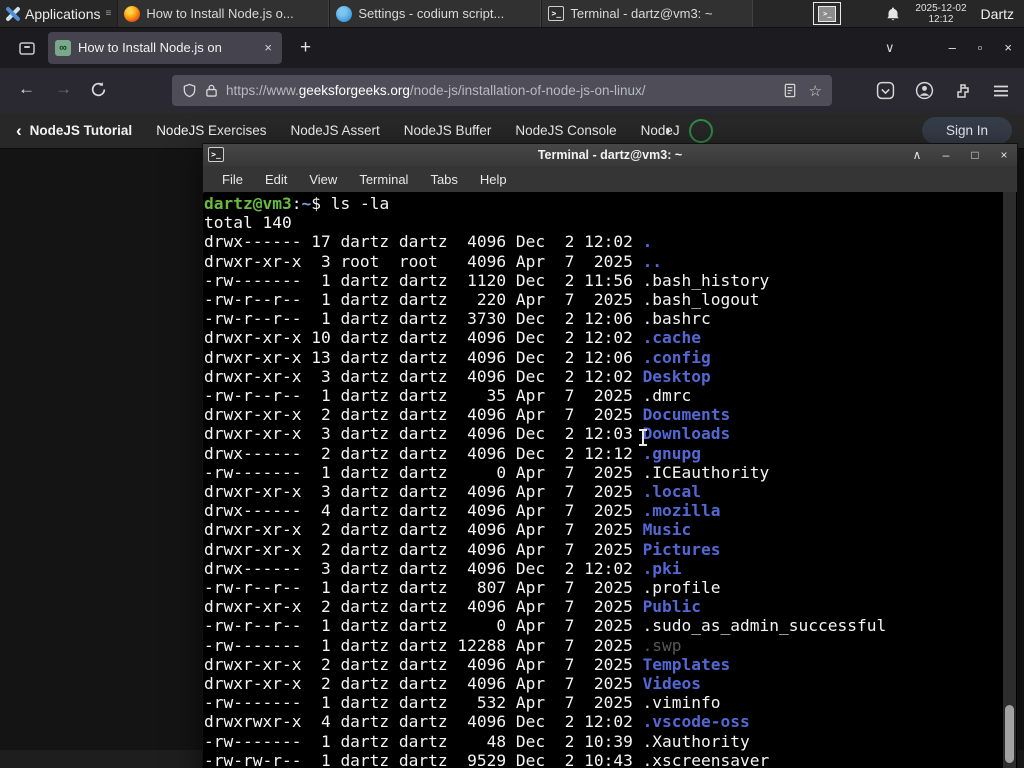  I want to click on forward-icon: →, so click(63, 89).